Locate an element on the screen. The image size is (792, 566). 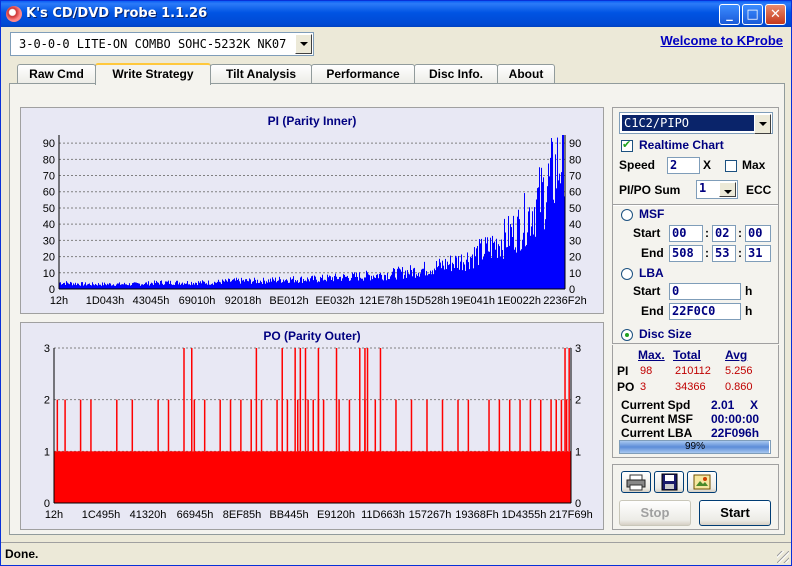
close-button: ✕ is located at coordinates (775, 14).